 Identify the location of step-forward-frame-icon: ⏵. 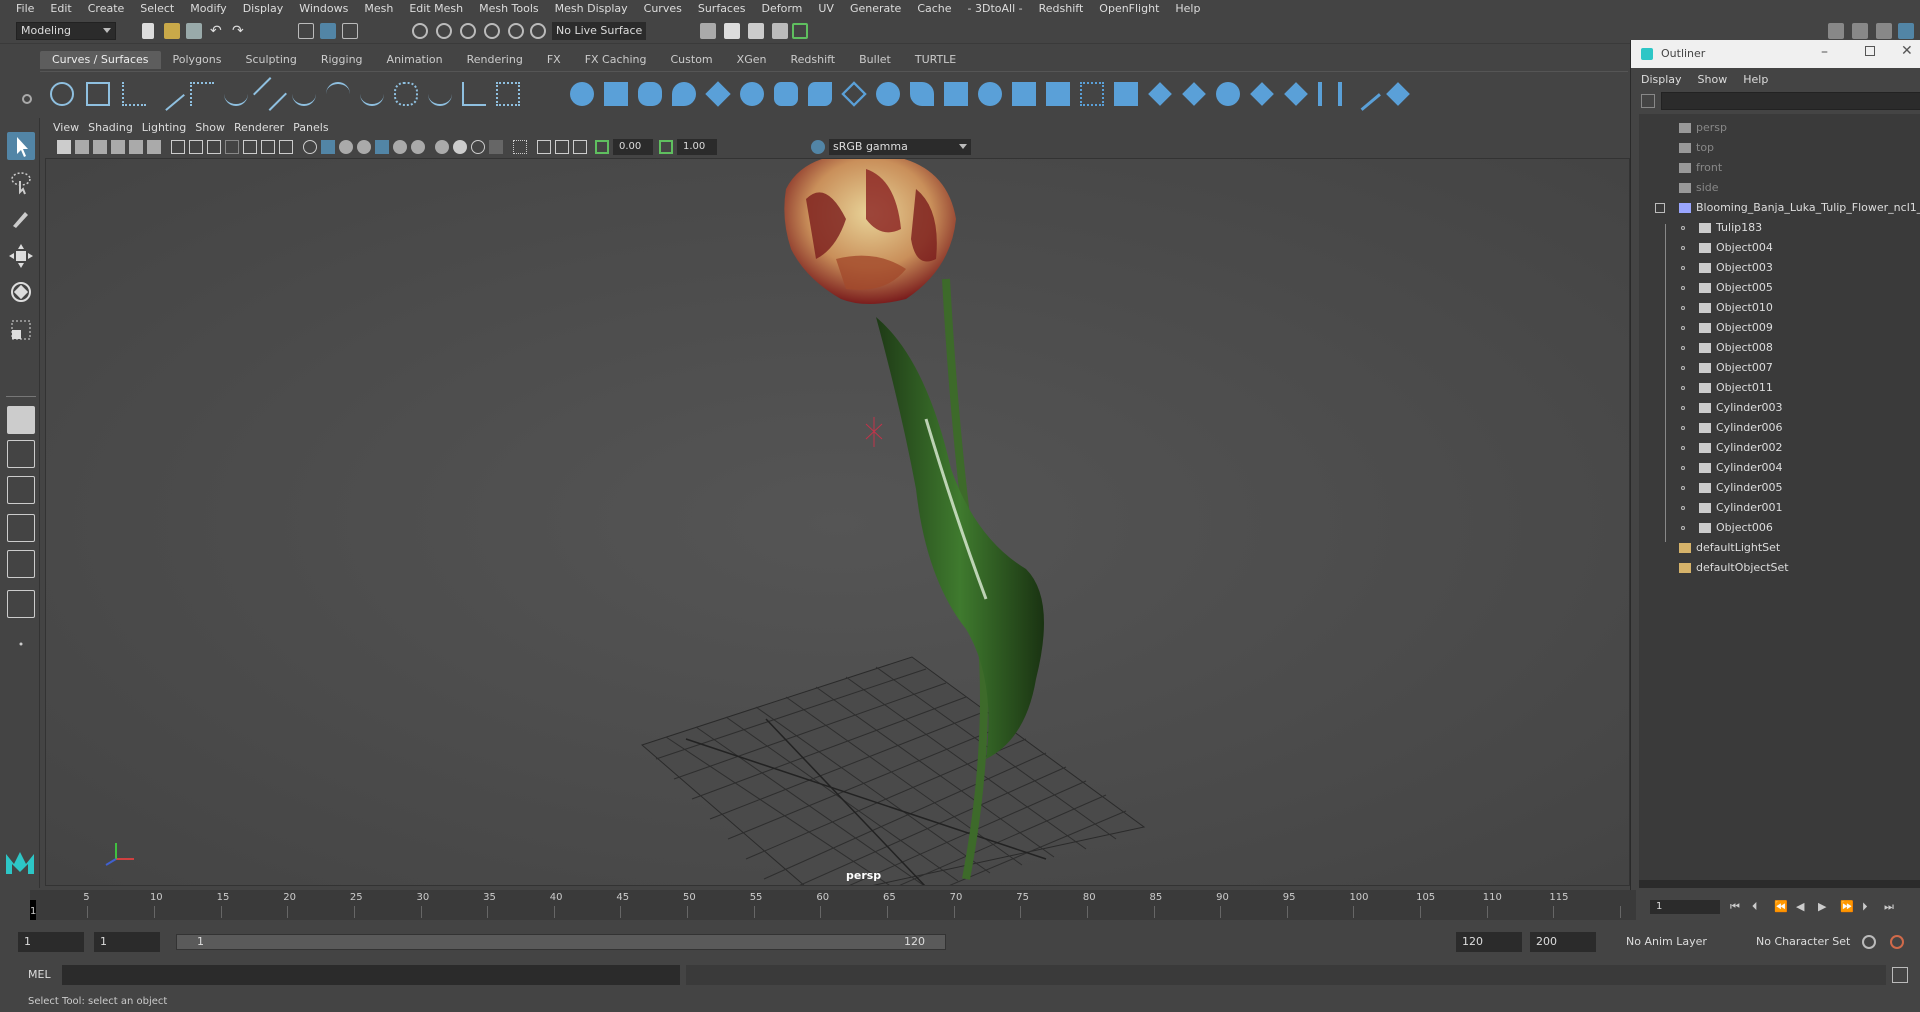
(1868, 906).